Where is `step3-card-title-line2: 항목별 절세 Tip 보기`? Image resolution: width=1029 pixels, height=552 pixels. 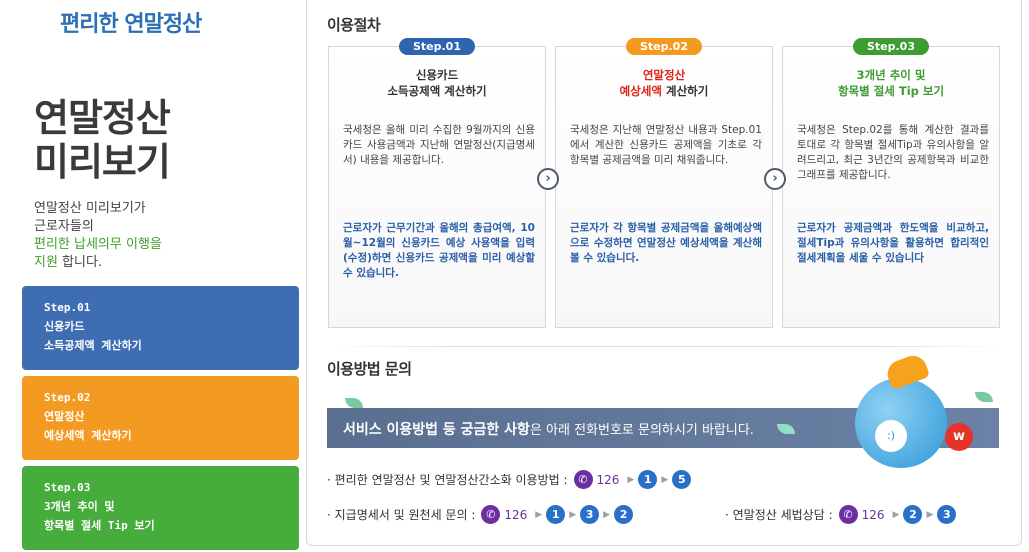
step3-card-title-line2: 항목별 절세 Tip 보기 is located at coordinates (891, 91).